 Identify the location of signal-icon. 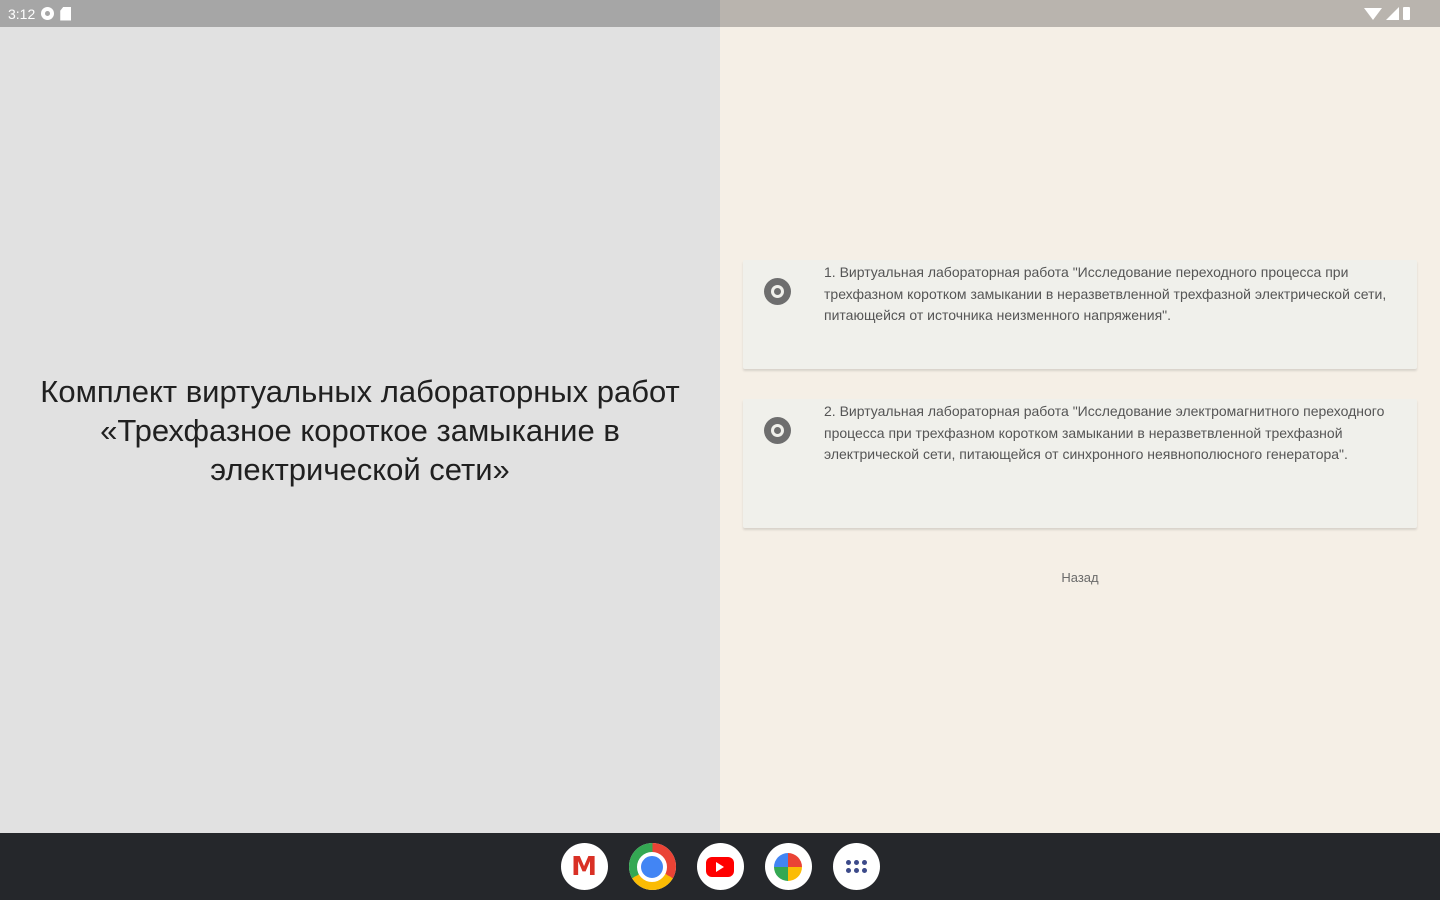
(1392, 13).